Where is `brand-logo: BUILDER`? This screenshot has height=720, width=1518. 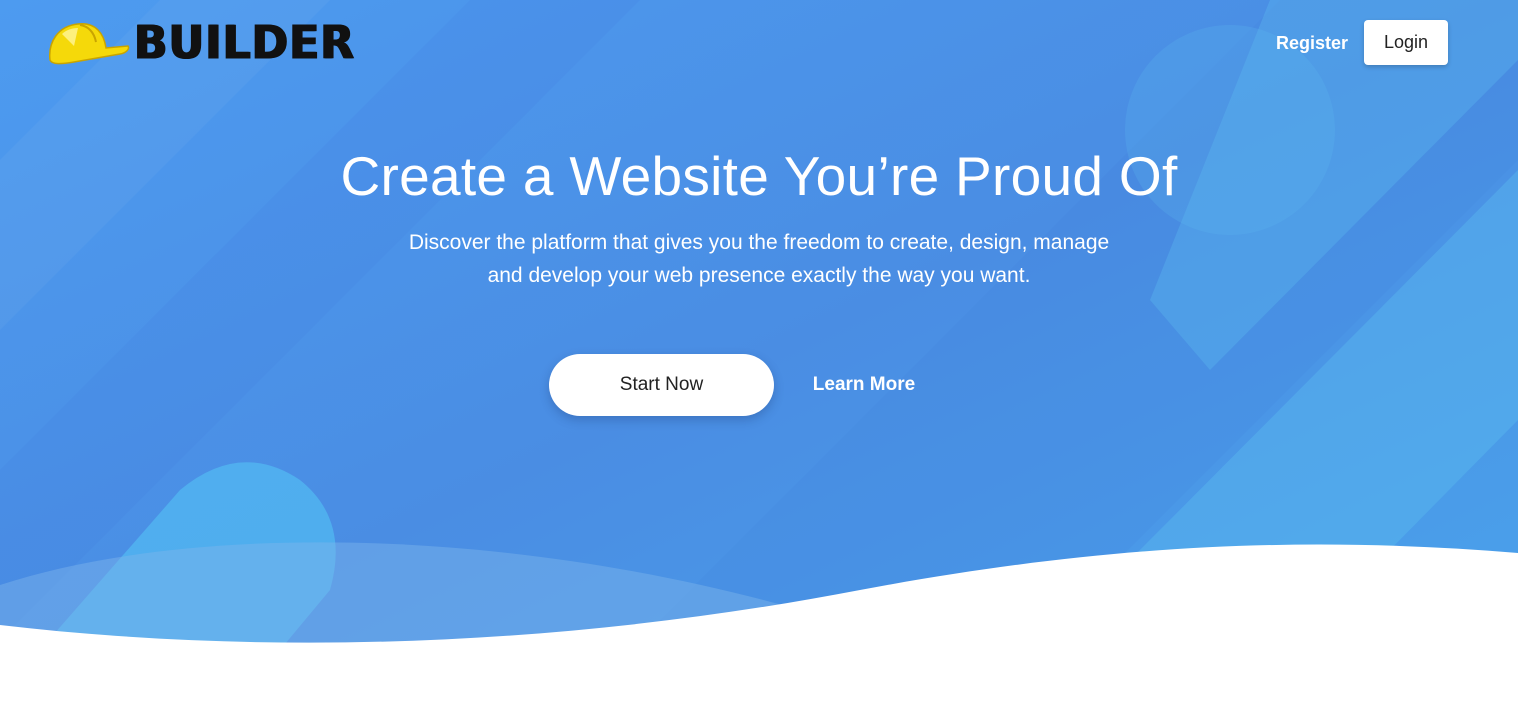
brand-logo: BUILDER is located at coordinates (199, 44).